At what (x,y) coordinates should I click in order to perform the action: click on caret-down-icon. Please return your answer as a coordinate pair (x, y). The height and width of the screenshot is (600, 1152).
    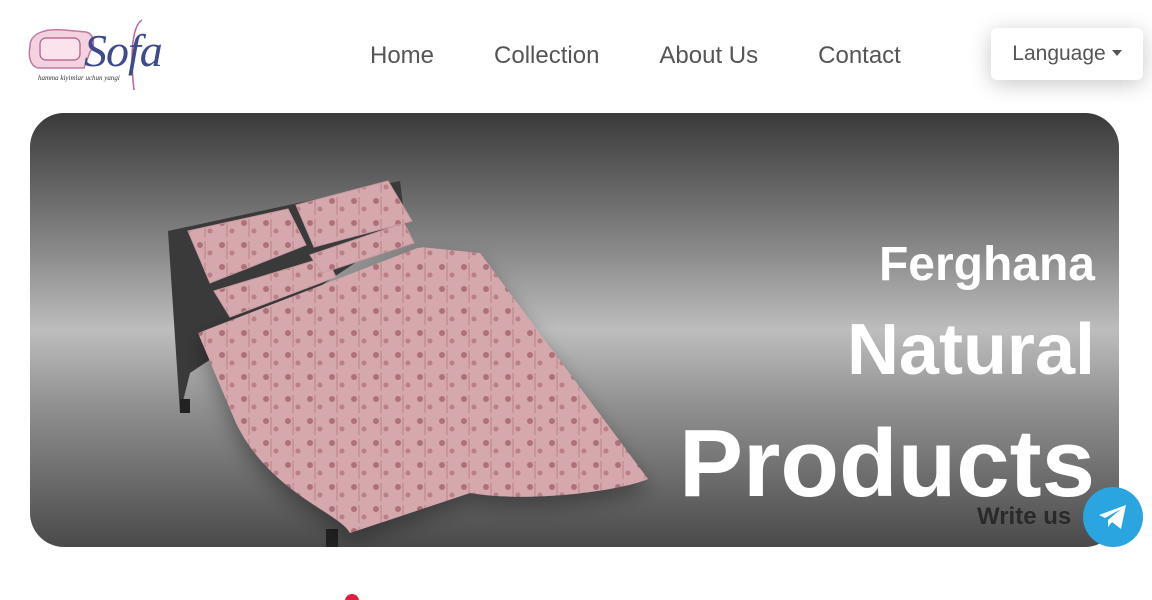
    Looking at the image, I should click on (1116, 53).